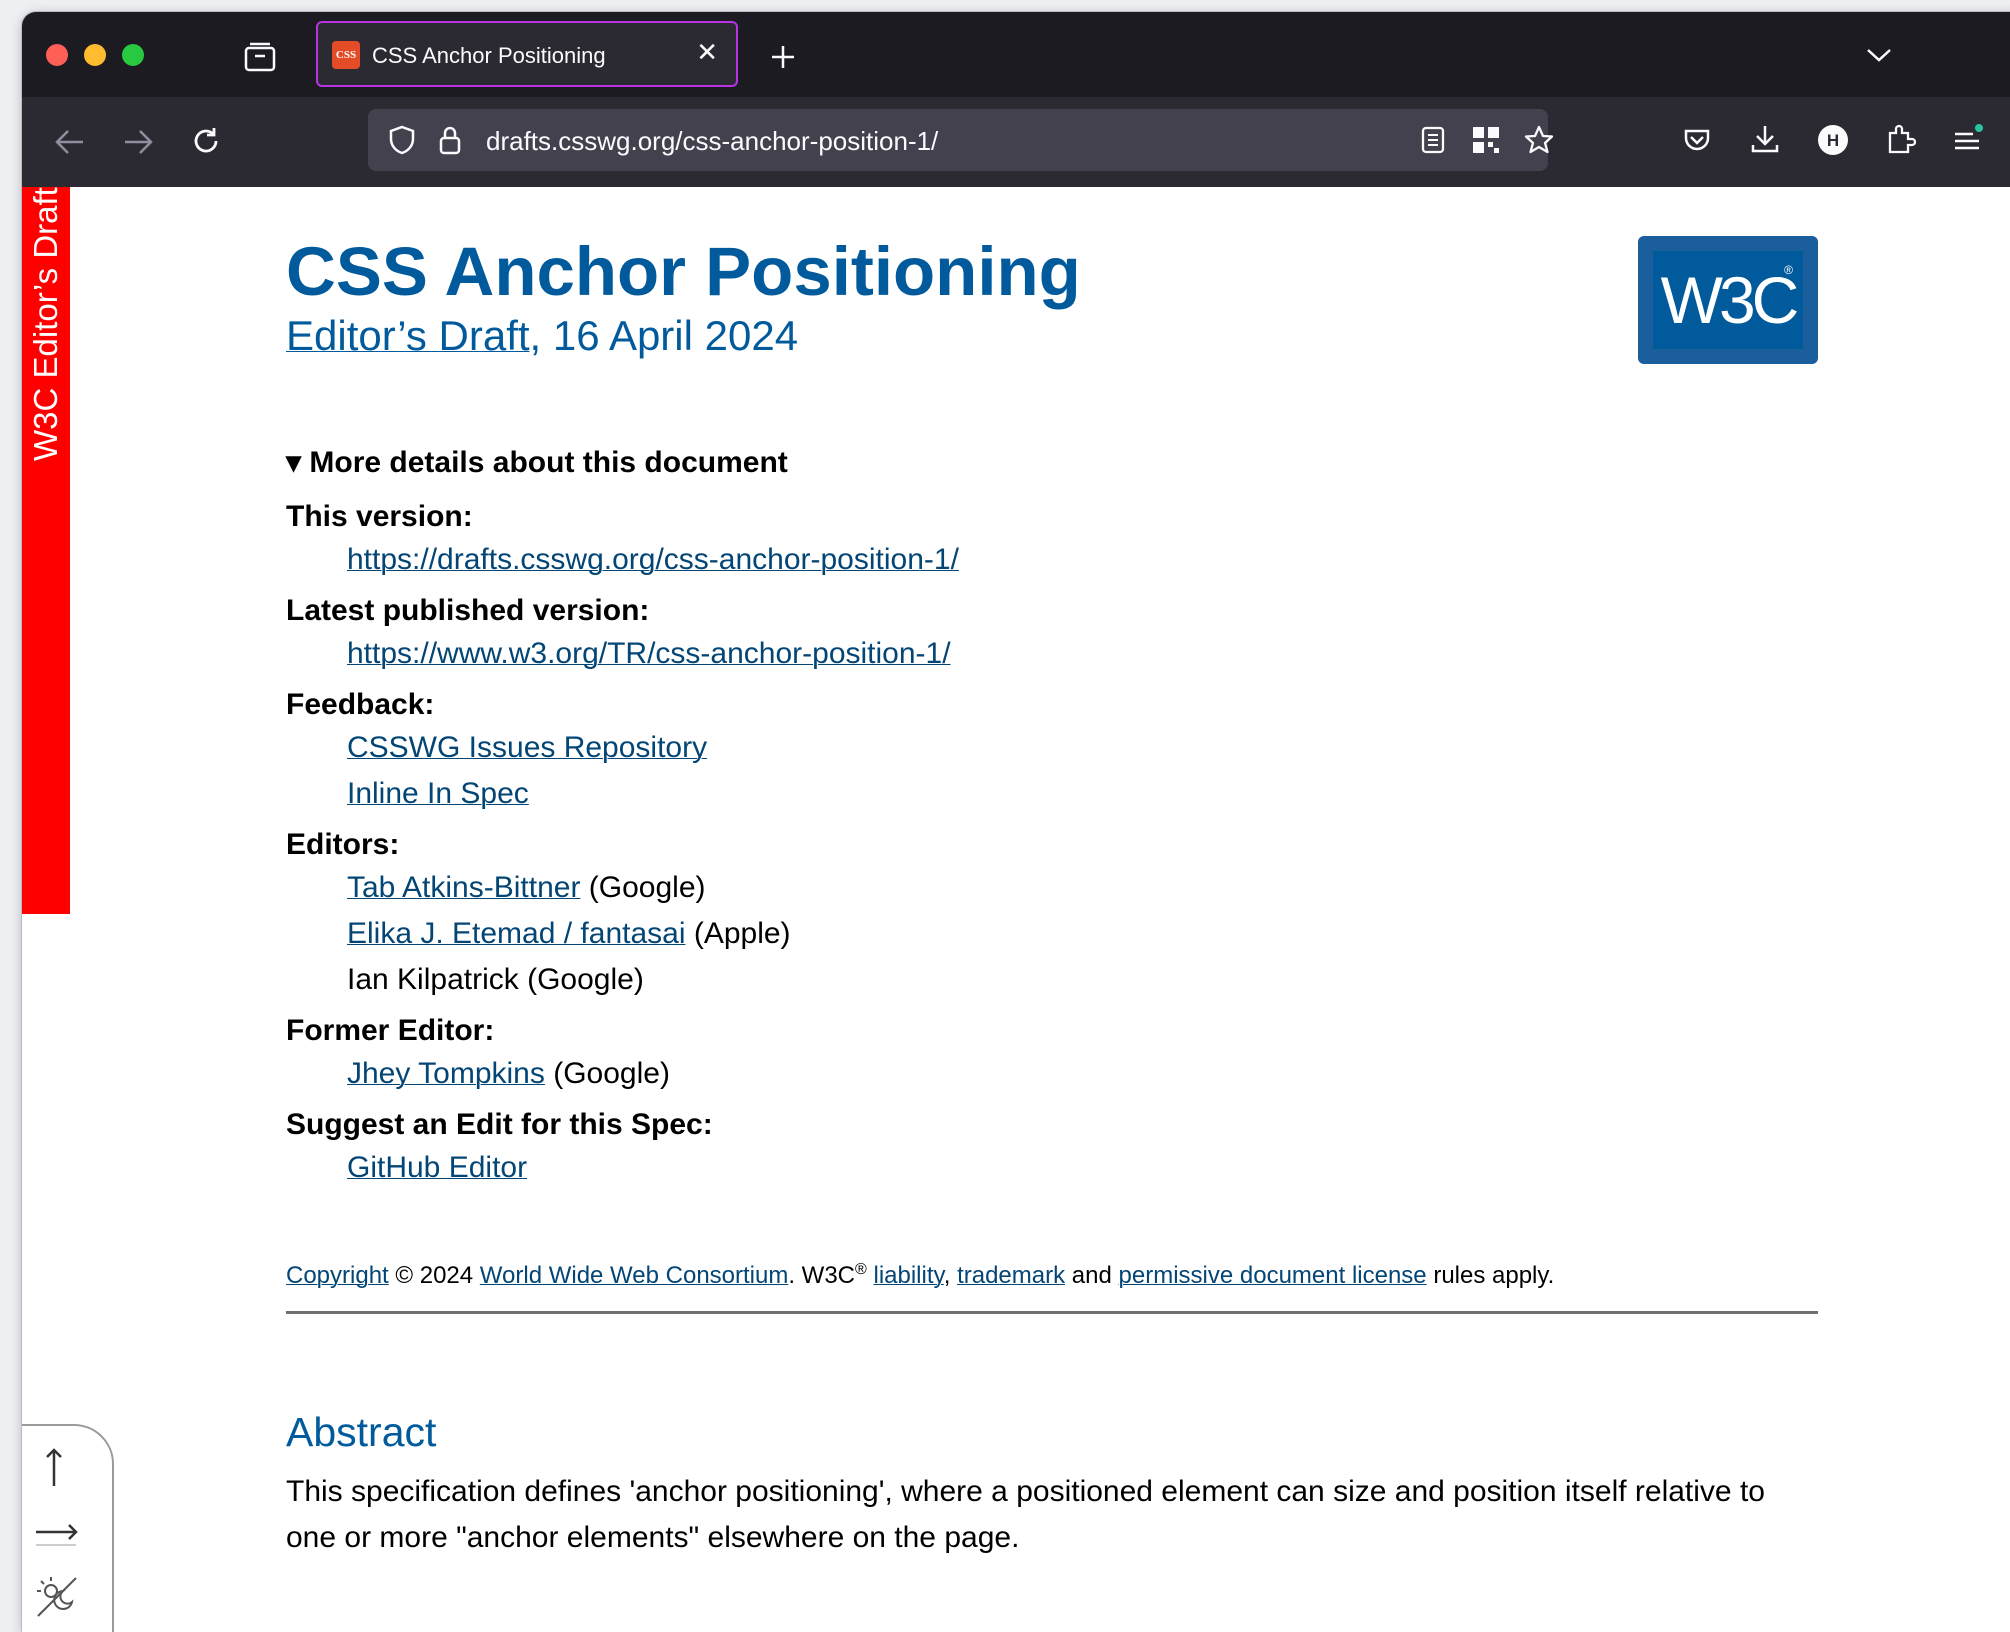 The height and width of the screenshot is (1632, 2010). I want to click on account-icon: H, so click(1833, 140).